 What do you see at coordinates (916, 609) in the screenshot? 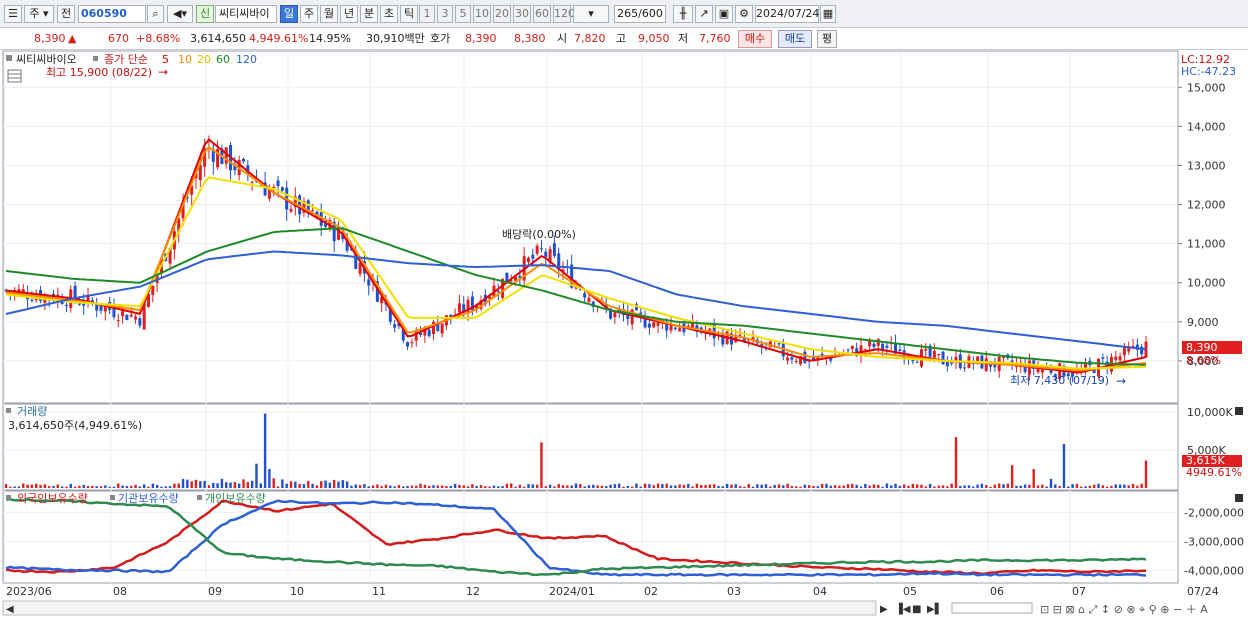
I see `stop-icon: ■` at bounding box center [916, 609].